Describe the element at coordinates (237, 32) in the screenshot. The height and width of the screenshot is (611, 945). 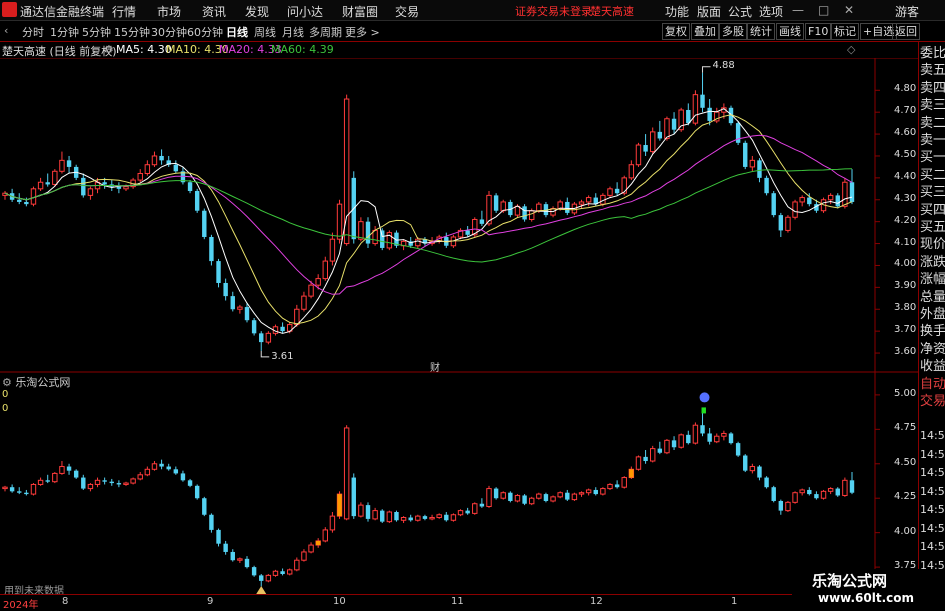
I see `tab-daily: 日线` at that location.